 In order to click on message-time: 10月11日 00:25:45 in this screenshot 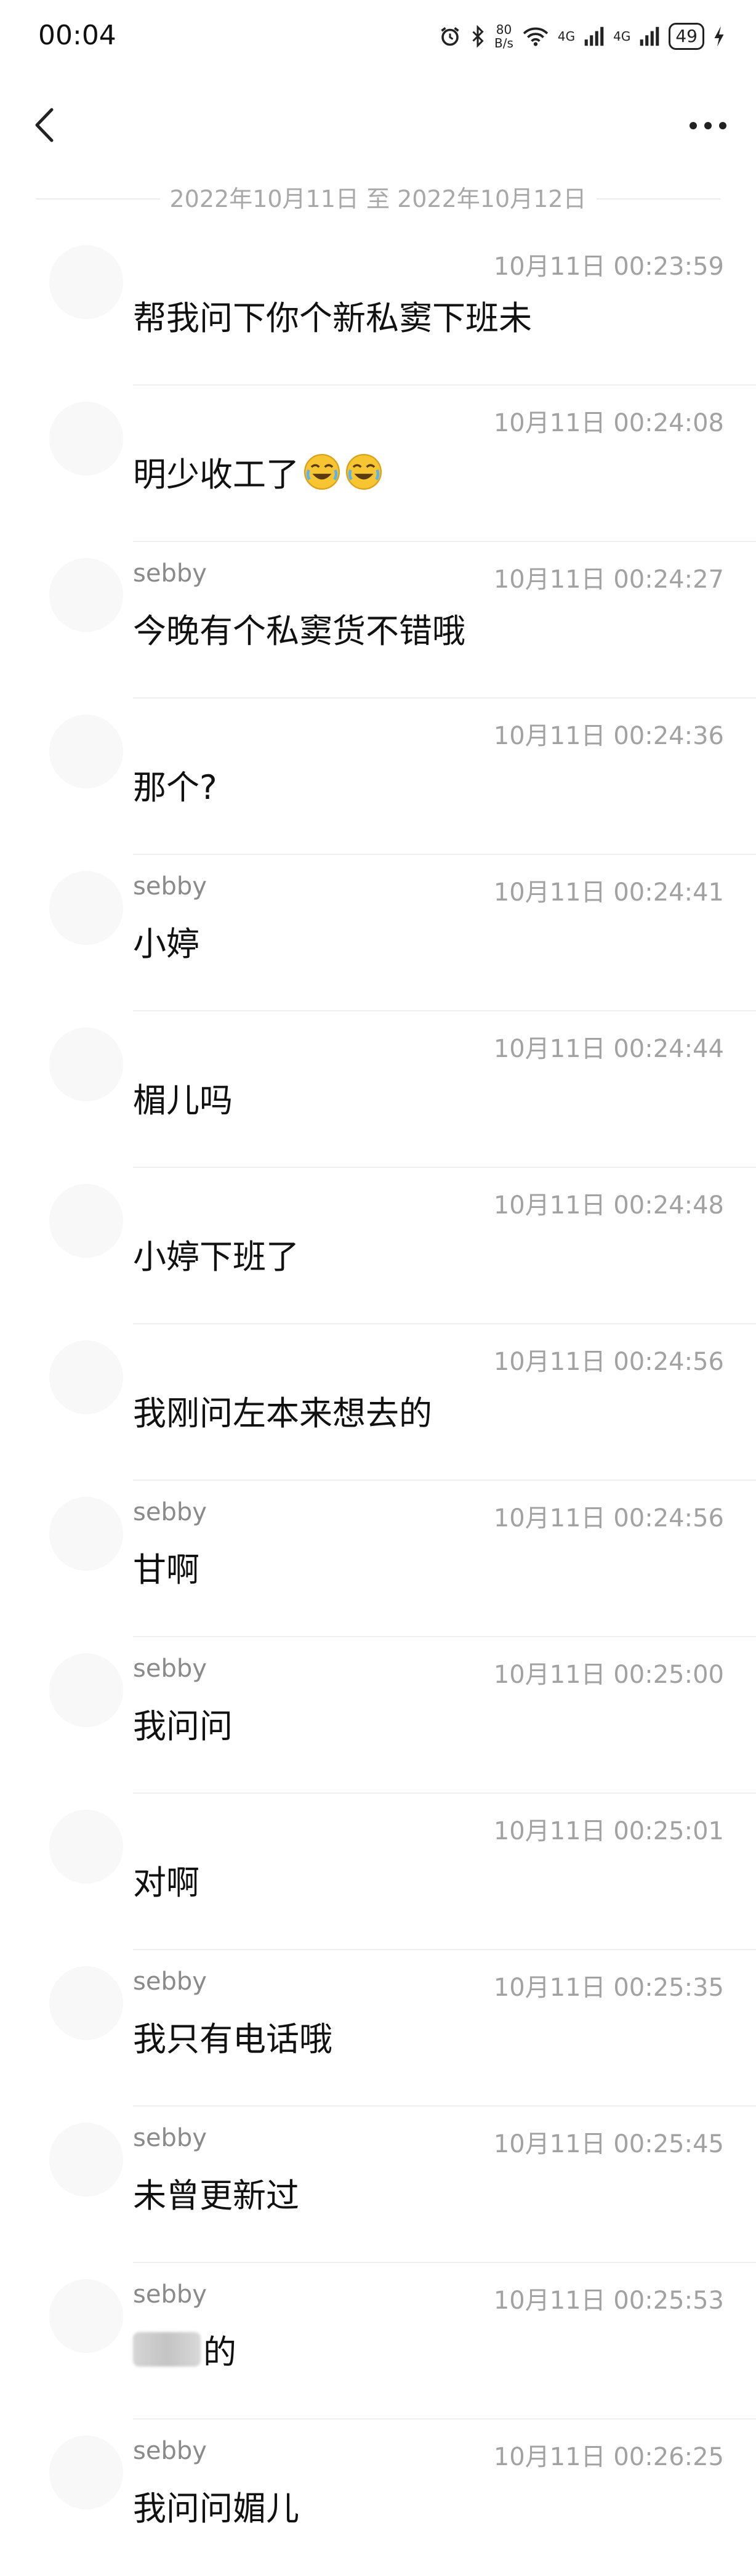, I will do `click(609, 2144)`.